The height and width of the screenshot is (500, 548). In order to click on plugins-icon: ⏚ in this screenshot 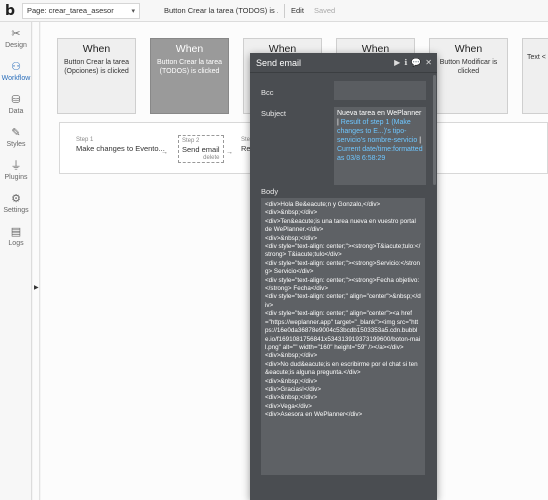, I will do `click(16, 165)`.